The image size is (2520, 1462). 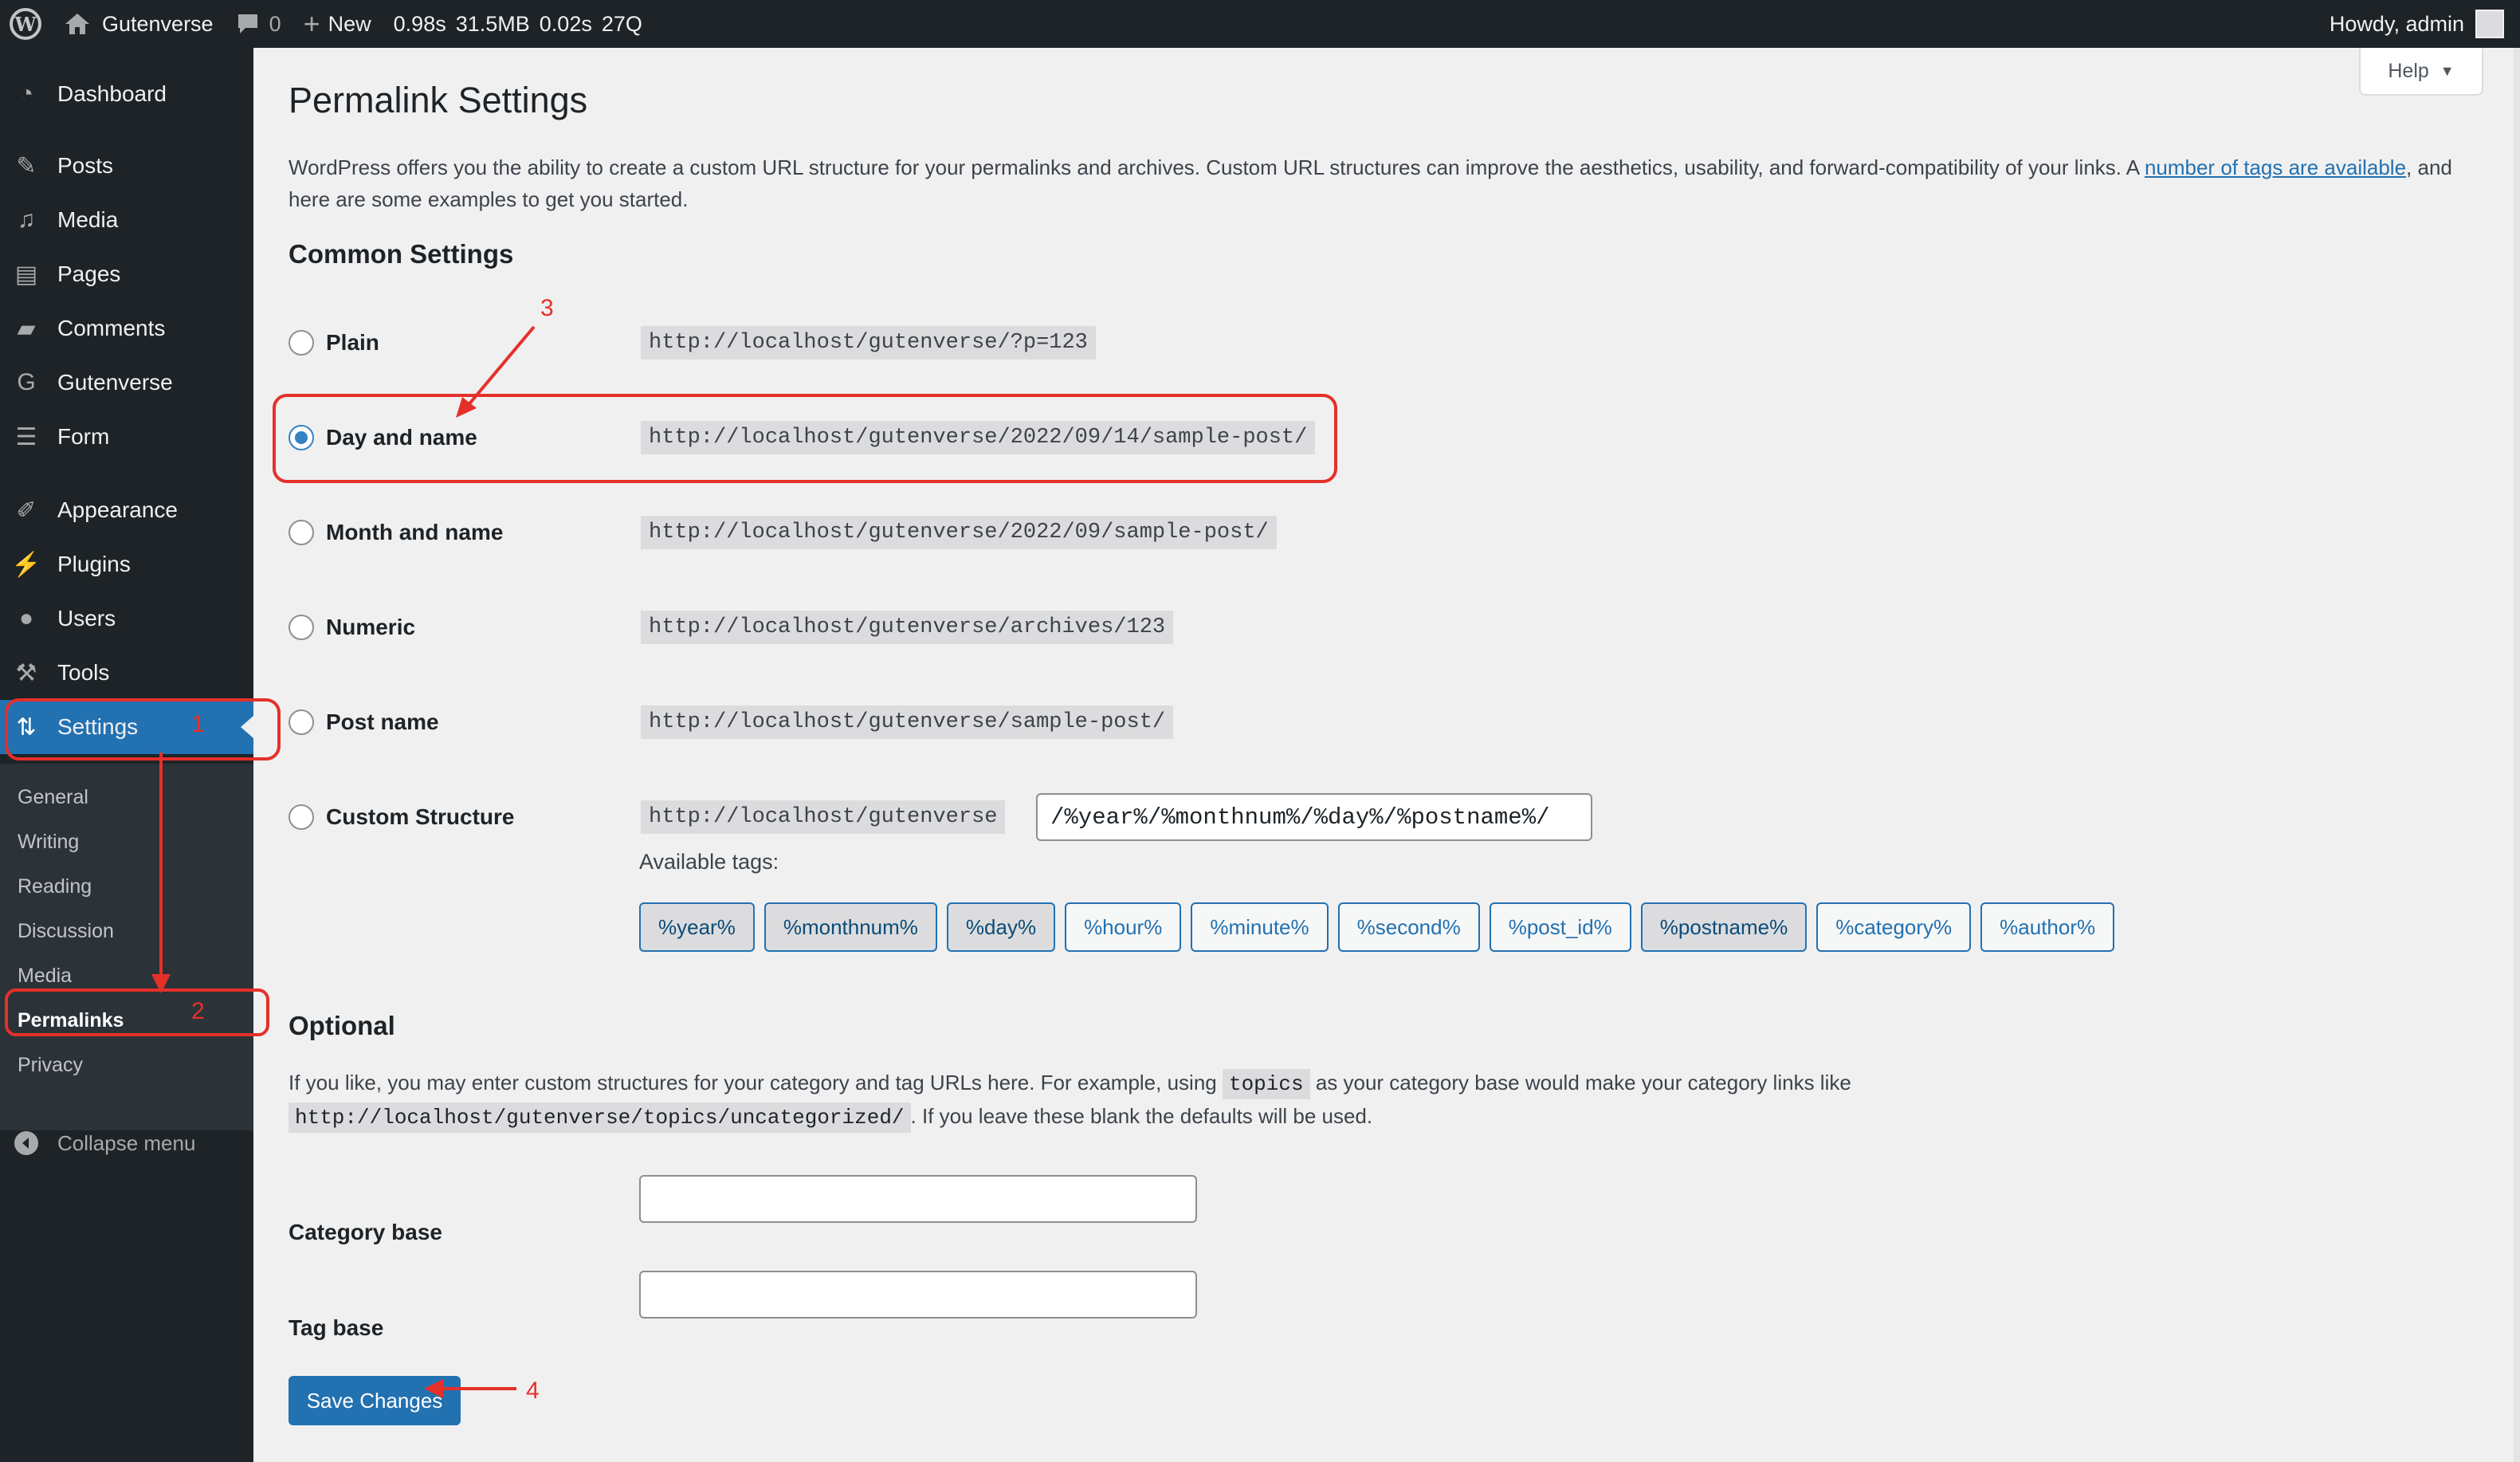 I want to click on submenu-general: General, so click(x=53, y=797).